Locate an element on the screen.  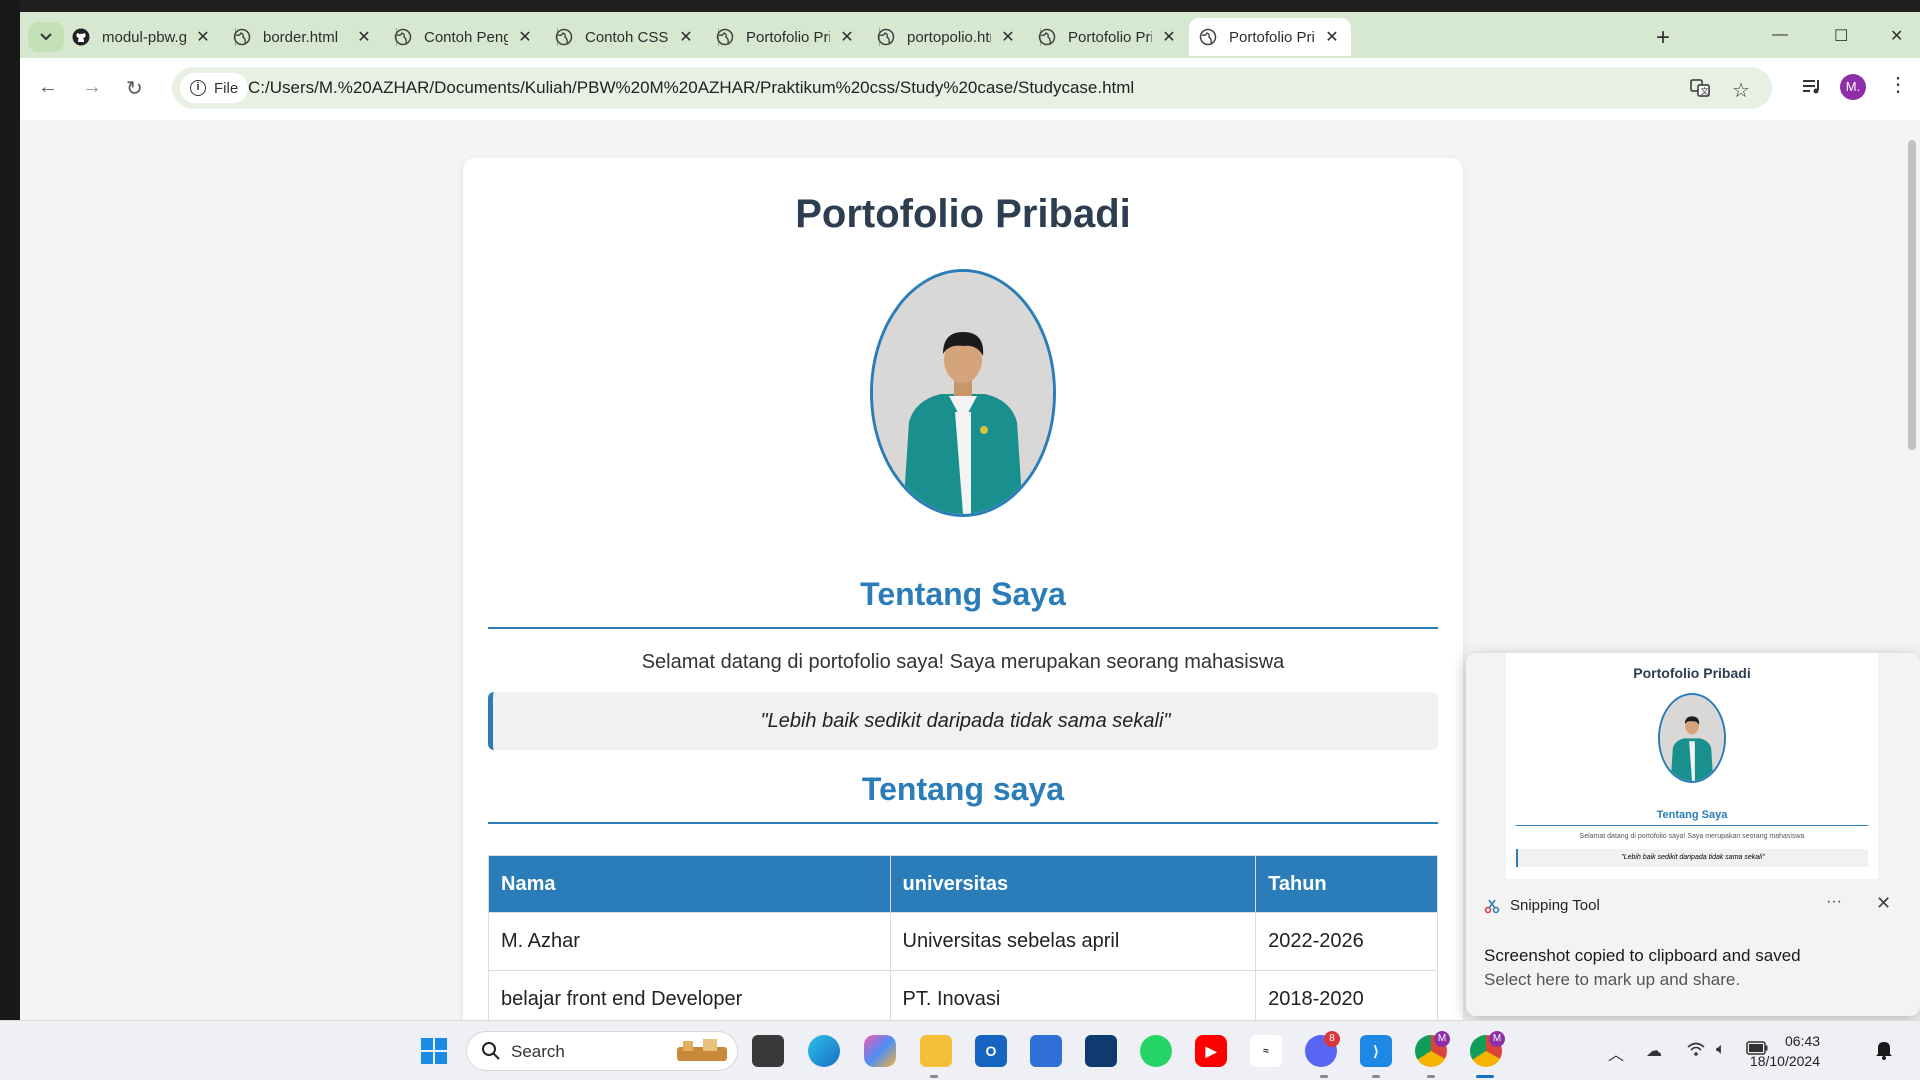
clock-date: 18/10/2024 is located at coordinates (1780, 1061).